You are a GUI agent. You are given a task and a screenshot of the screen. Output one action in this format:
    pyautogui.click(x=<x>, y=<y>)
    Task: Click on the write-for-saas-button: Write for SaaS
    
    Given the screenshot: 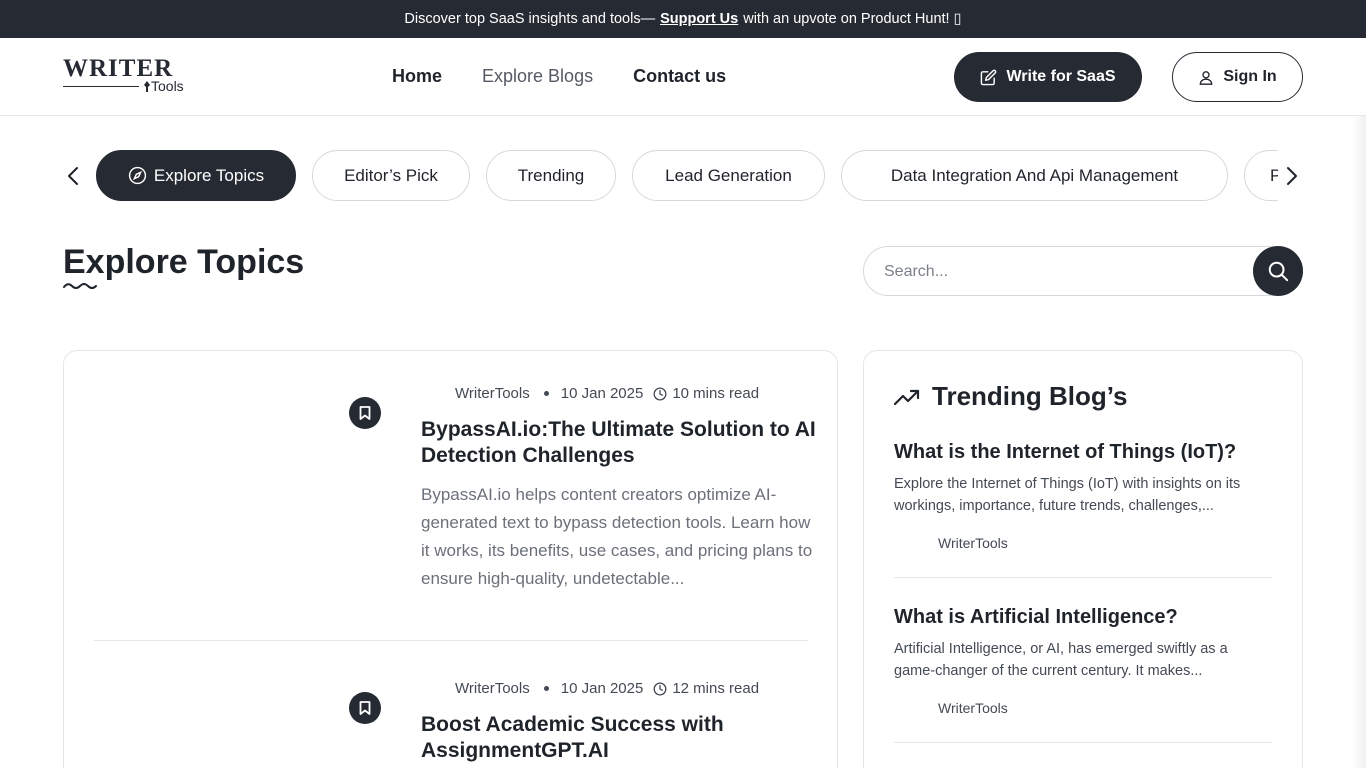 What is the action you would take?
    pyautogui.click(x=1048, y=77)
    